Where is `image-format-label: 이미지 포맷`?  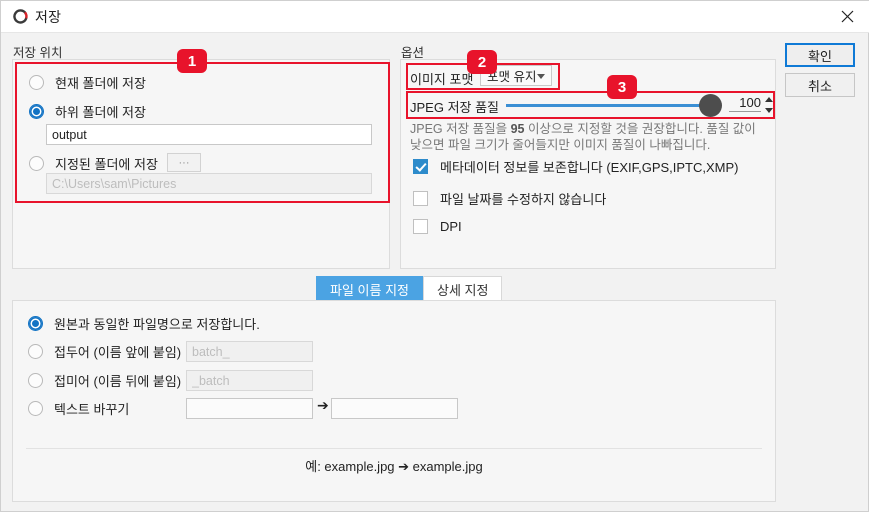
image-format-label: 이미지 포맷 is located at coordinates (442, 79).